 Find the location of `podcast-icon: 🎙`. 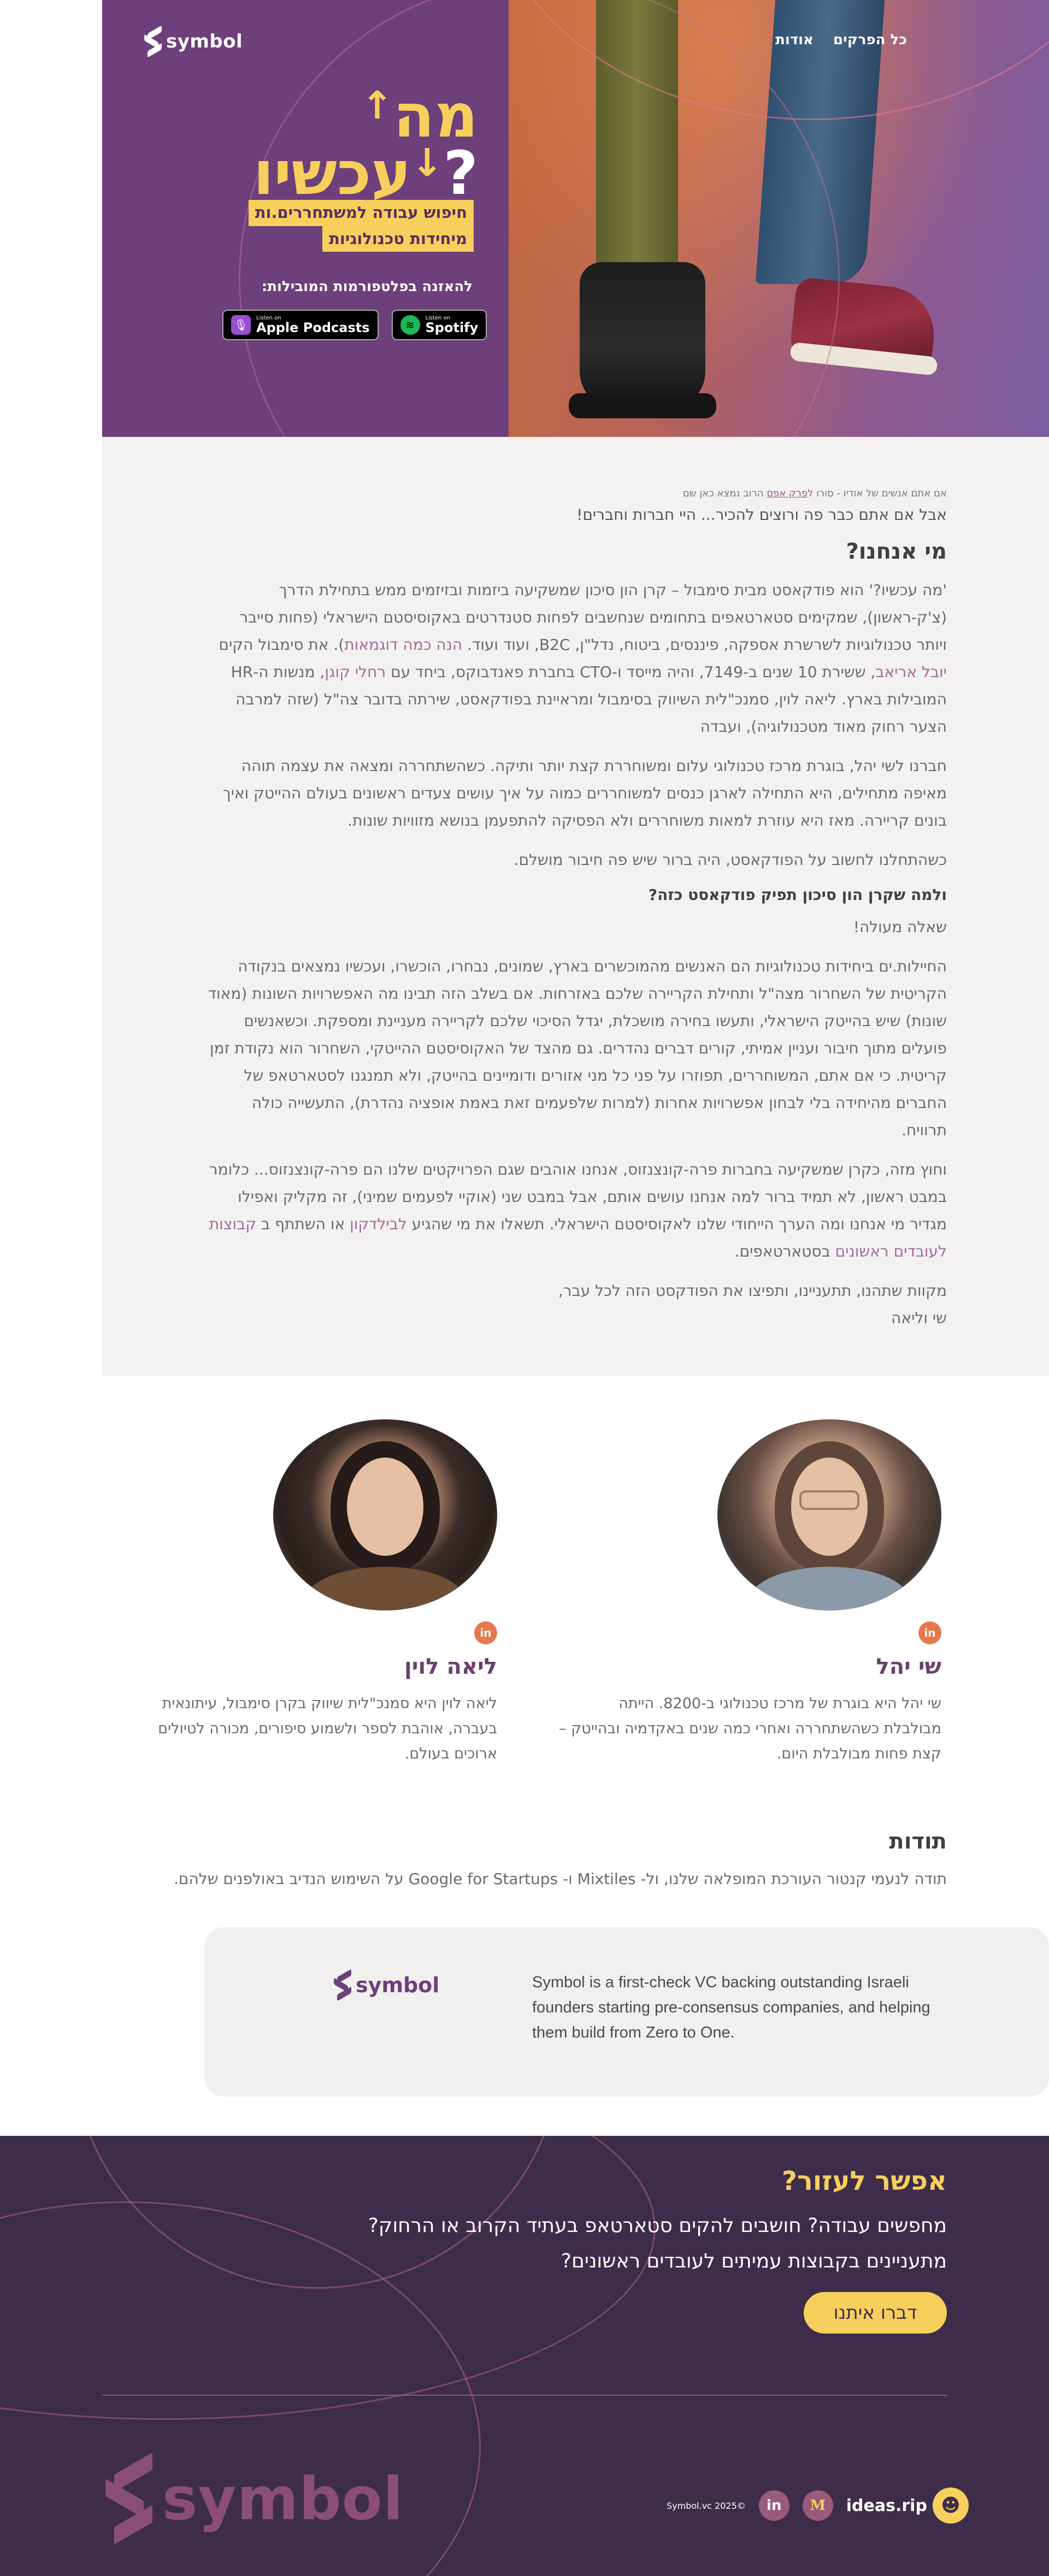

podcast-icon: 🎙 is located at coordinates (241, 325).